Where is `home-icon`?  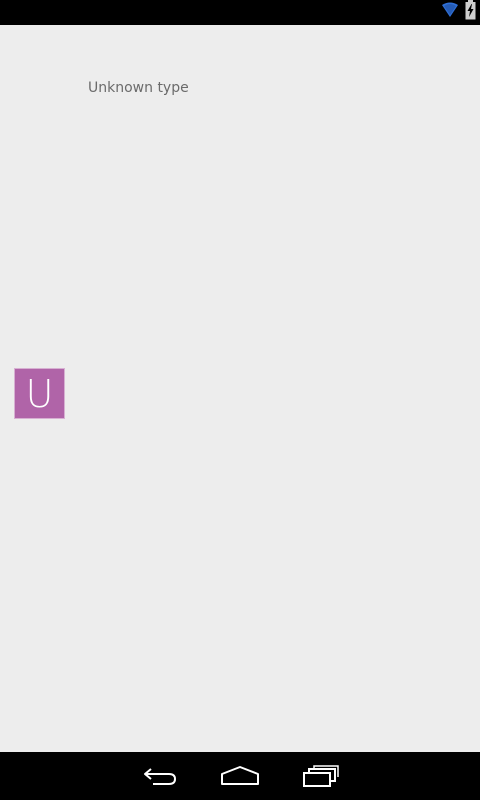
home-icon is located at coordinates (240, 776).